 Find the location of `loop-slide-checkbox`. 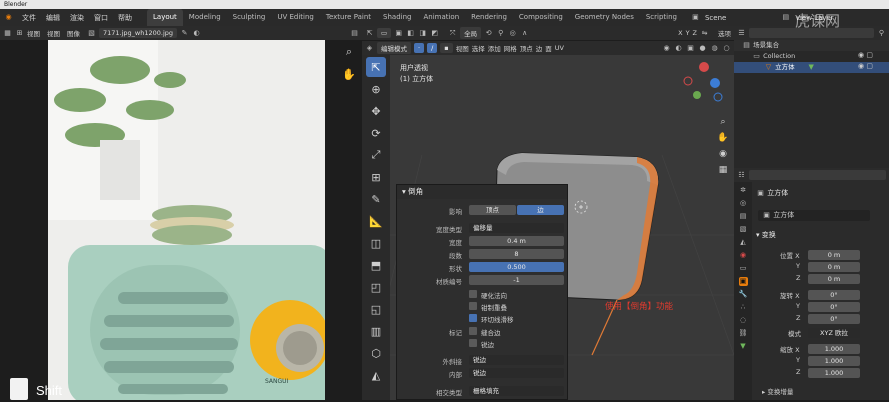

loop-slide-checkbox is located at coordinates (473, 318).